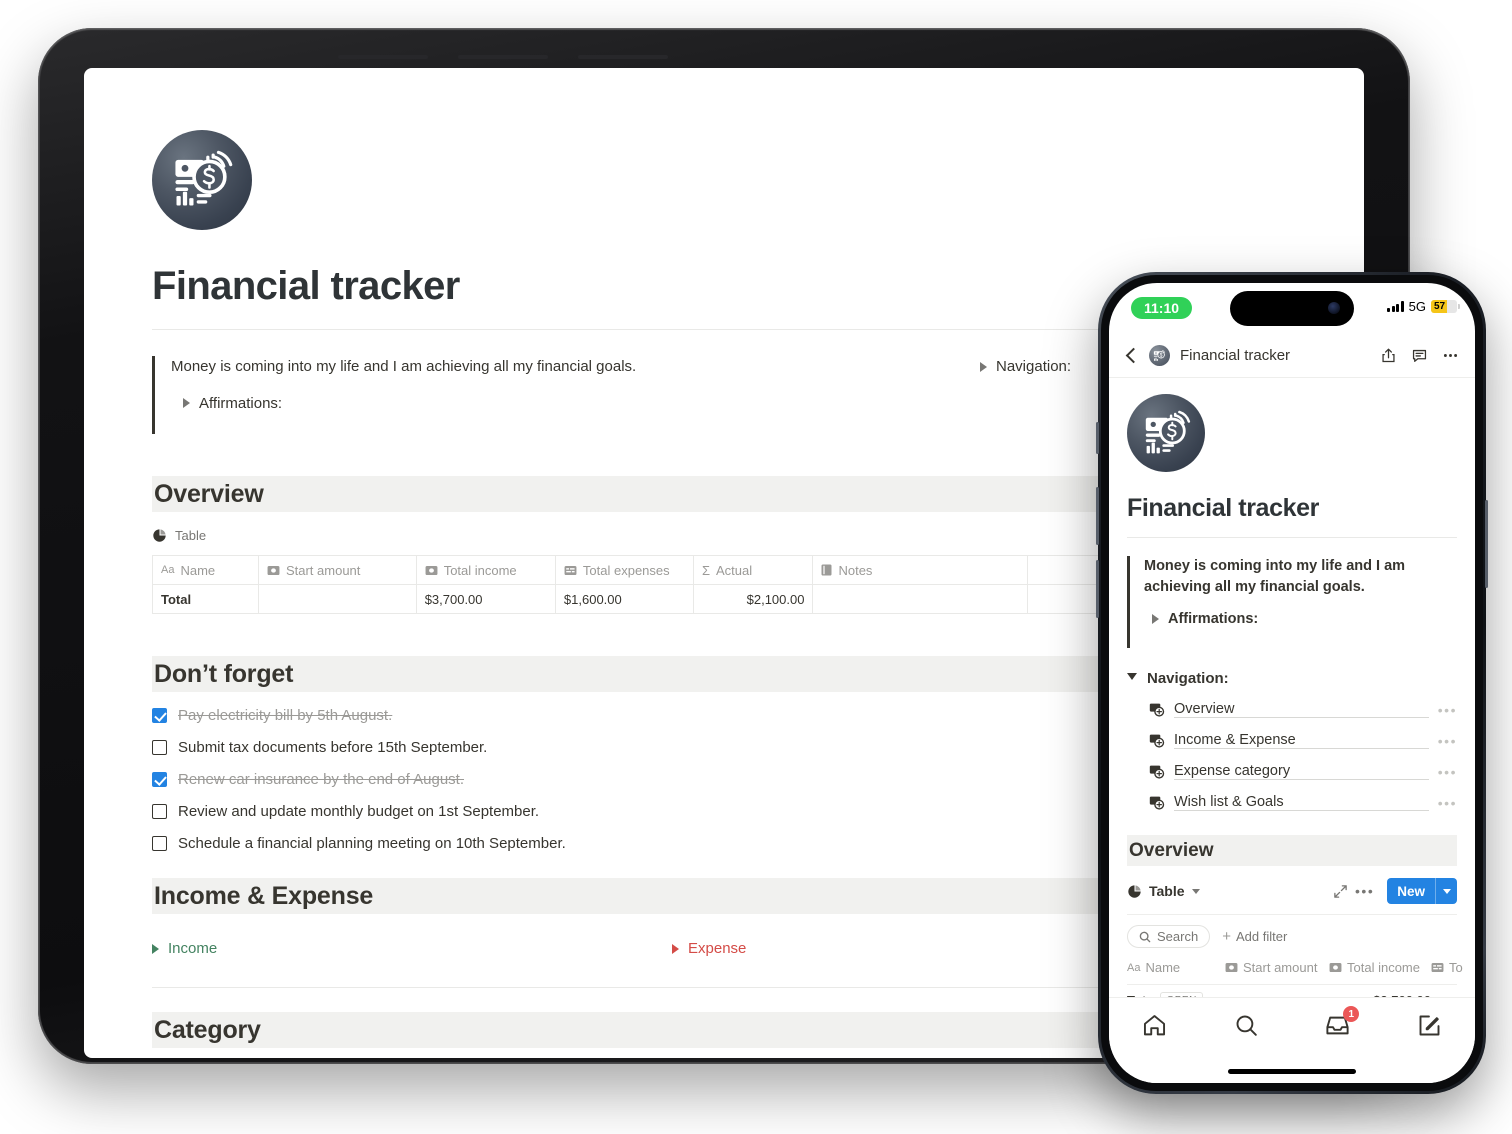 This screenshot has width=1512, height=1134. Describe the element at coordinates (337, 599) in the screenshot. I see `cell-start-amount` at that location.